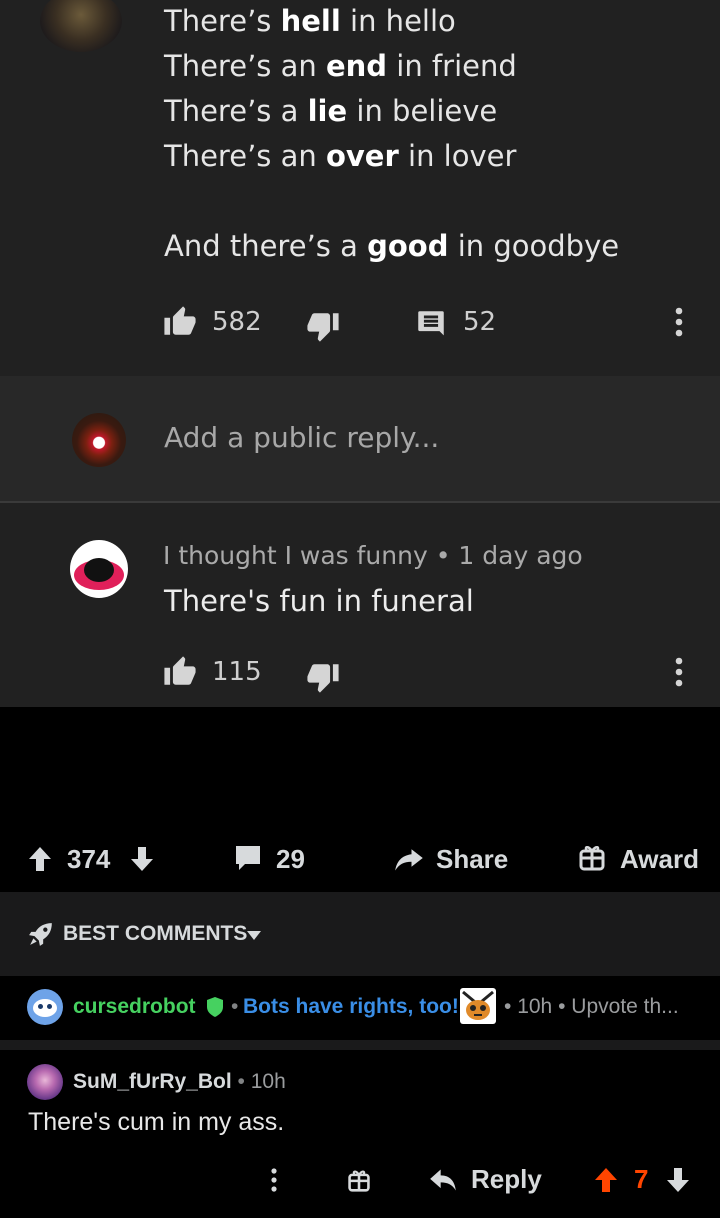  Describe the element at coordinates (319, 601) in the screenshot. I see `reply-text: There's fun in funeral` at that location.